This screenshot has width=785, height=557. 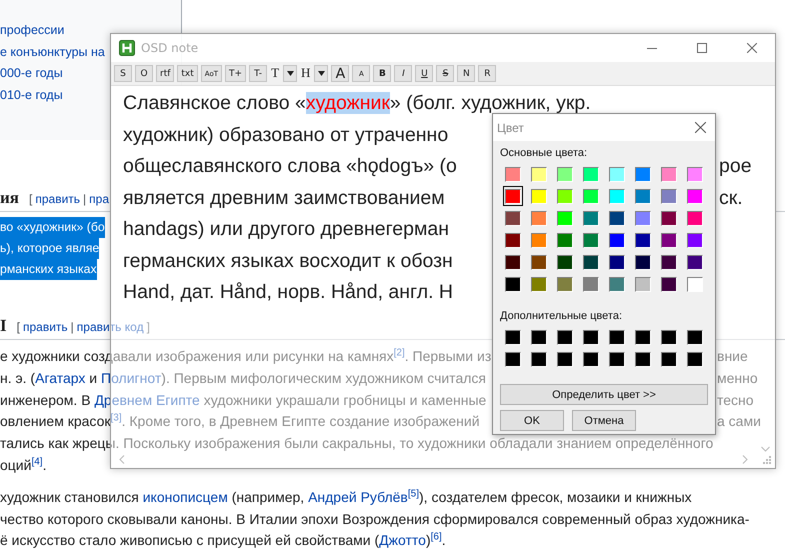 I want to click on basic-colors-label: Основные цвета:, so click(x=544, y=154).